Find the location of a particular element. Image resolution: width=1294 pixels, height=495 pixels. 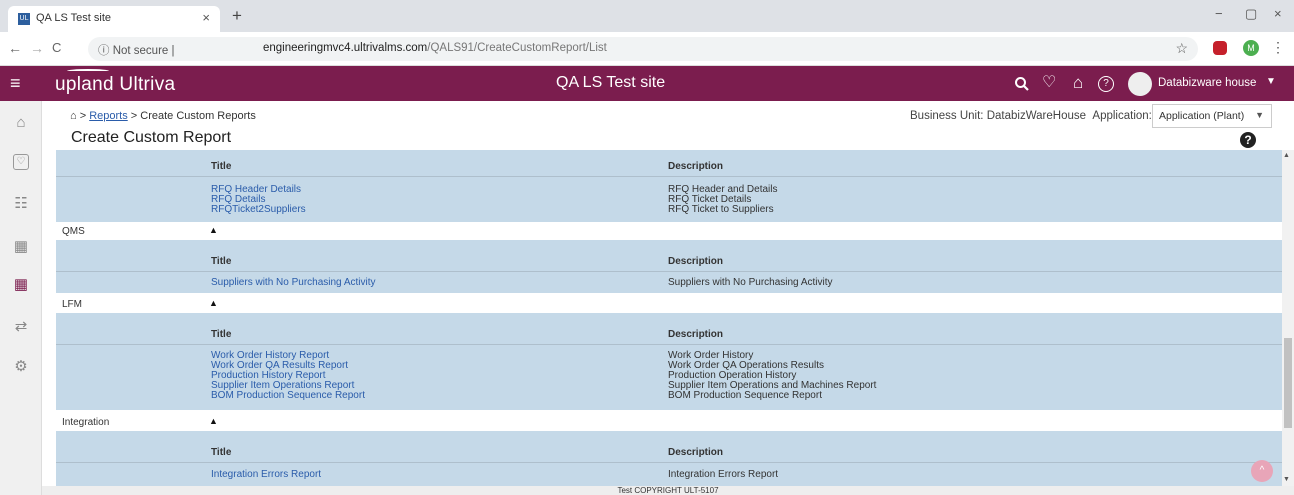

browser-tab: UL QA LS Test site × is located at coordinates (114, 19).